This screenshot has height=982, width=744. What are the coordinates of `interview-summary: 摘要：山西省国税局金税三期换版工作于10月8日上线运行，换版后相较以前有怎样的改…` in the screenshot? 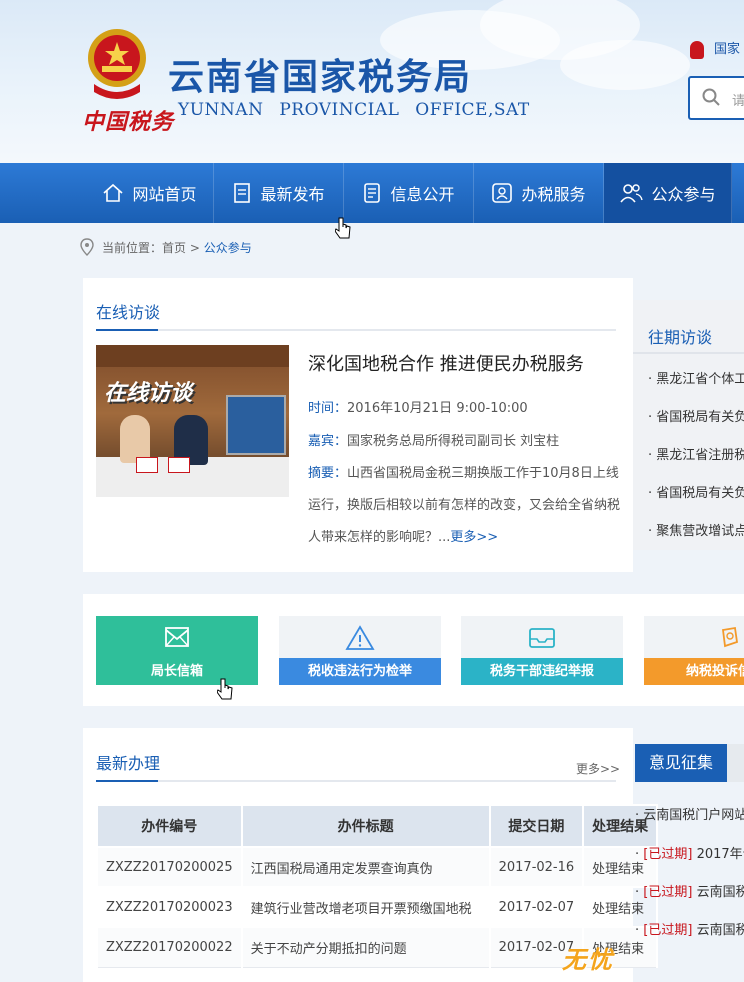 It's located at (464, 505).